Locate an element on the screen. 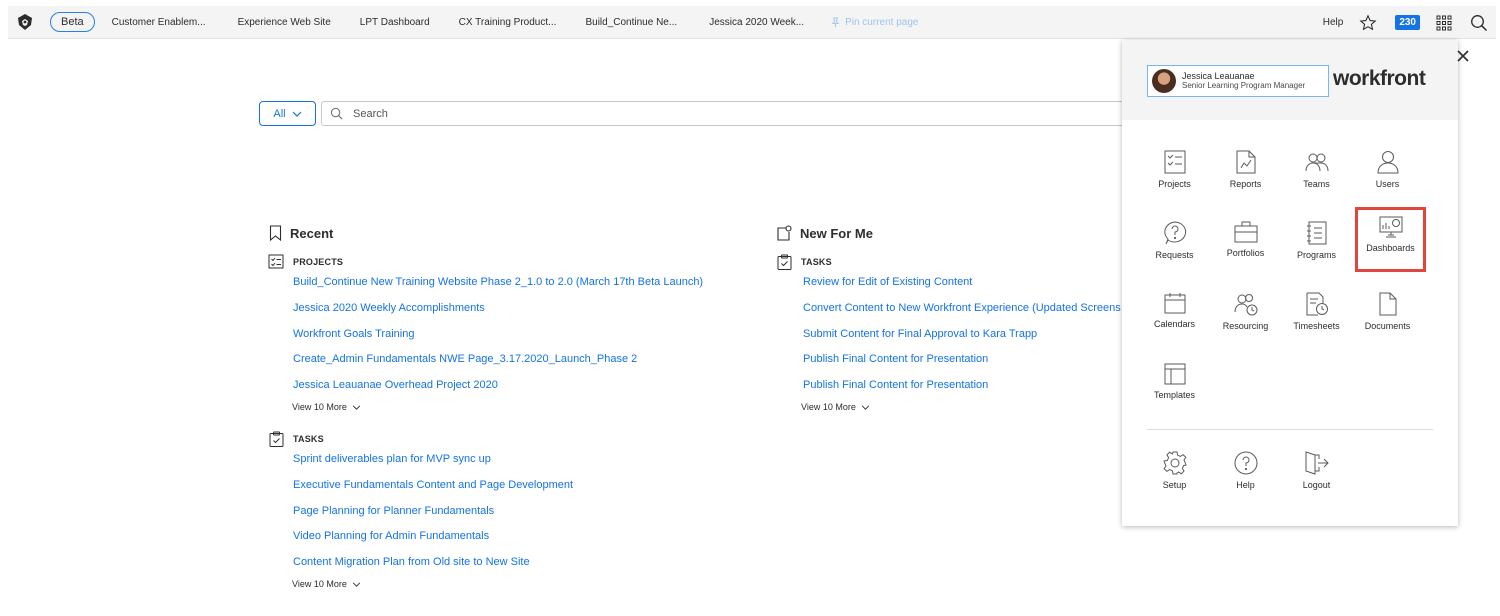  workfront-brand-logo: workfront is located at coordinates (1379, 78).